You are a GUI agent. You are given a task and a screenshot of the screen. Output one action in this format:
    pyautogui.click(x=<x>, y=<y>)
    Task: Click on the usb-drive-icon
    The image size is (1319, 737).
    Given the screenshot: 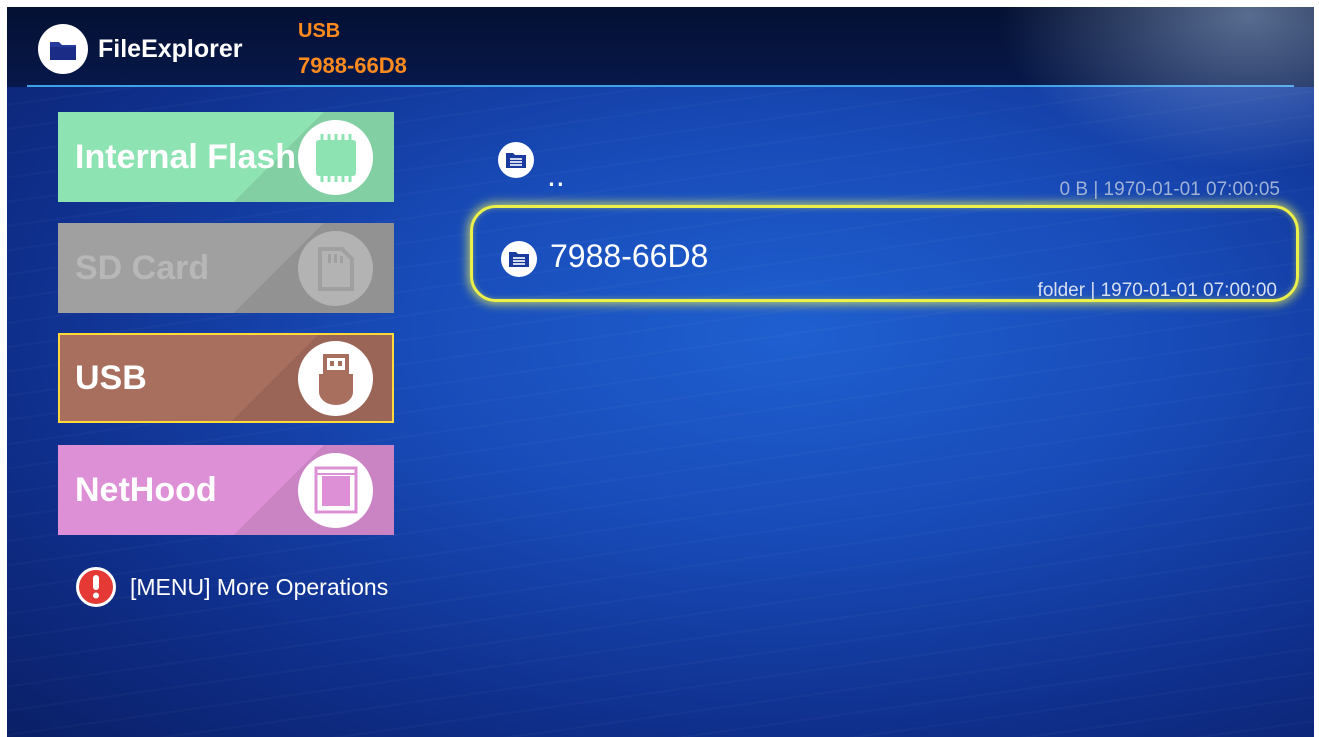 What is the action you would take?
    pyautogui.click(x=335, y=378)
    